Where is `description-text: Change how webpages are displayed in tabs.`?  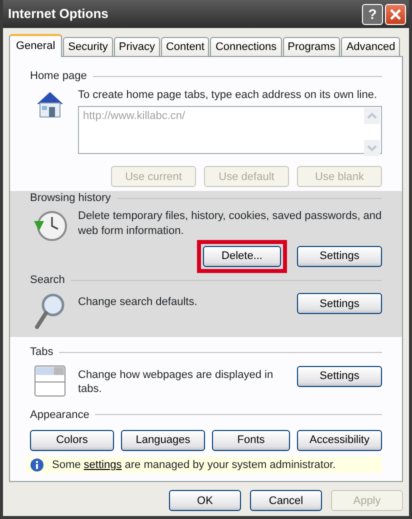 description-text: Change how webpages are displayed in tabs. is located at coordinates (176, 382).